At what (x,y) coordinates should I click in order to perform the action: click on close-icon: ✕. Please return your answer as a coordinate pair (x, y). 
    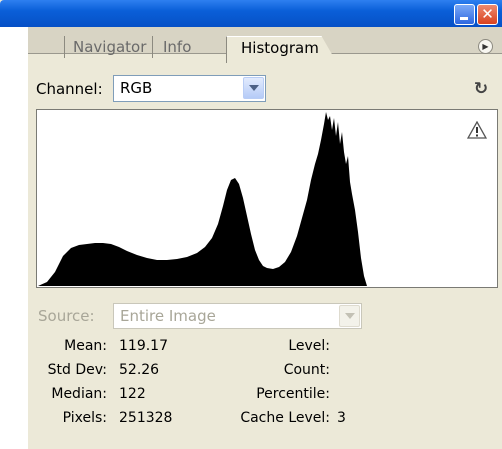
    Looking at the image, I should click on (487, 14).